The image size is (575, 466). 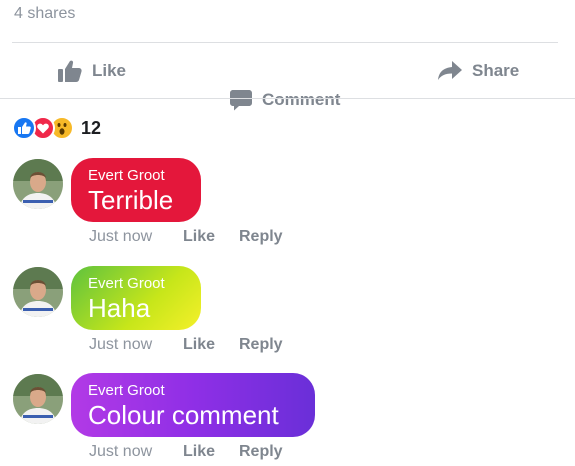 What do you see at coordinates (402, 100) in the screenshot?
I see `comment-button: Comment` at bounding box center [402, 100].